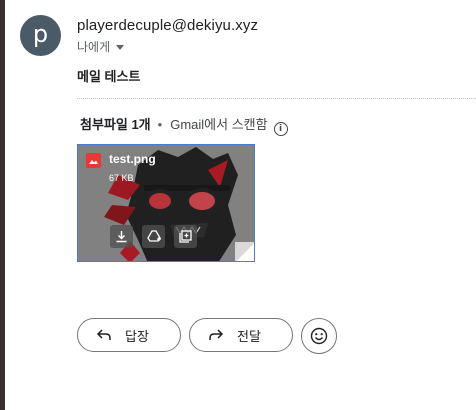 The width and height of the screenshot is (476, 410). I want to click on add-to-photos-icon, so click(185, 236).